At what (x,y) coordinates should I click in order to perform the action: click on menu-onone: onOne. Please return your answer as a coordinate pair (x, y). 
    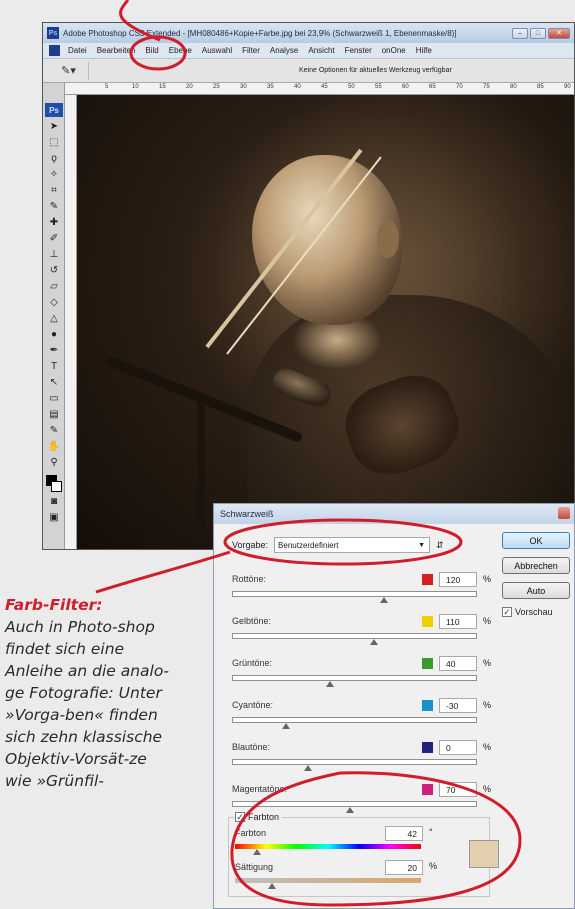
    Looking at the image, I should click on (394, 50).